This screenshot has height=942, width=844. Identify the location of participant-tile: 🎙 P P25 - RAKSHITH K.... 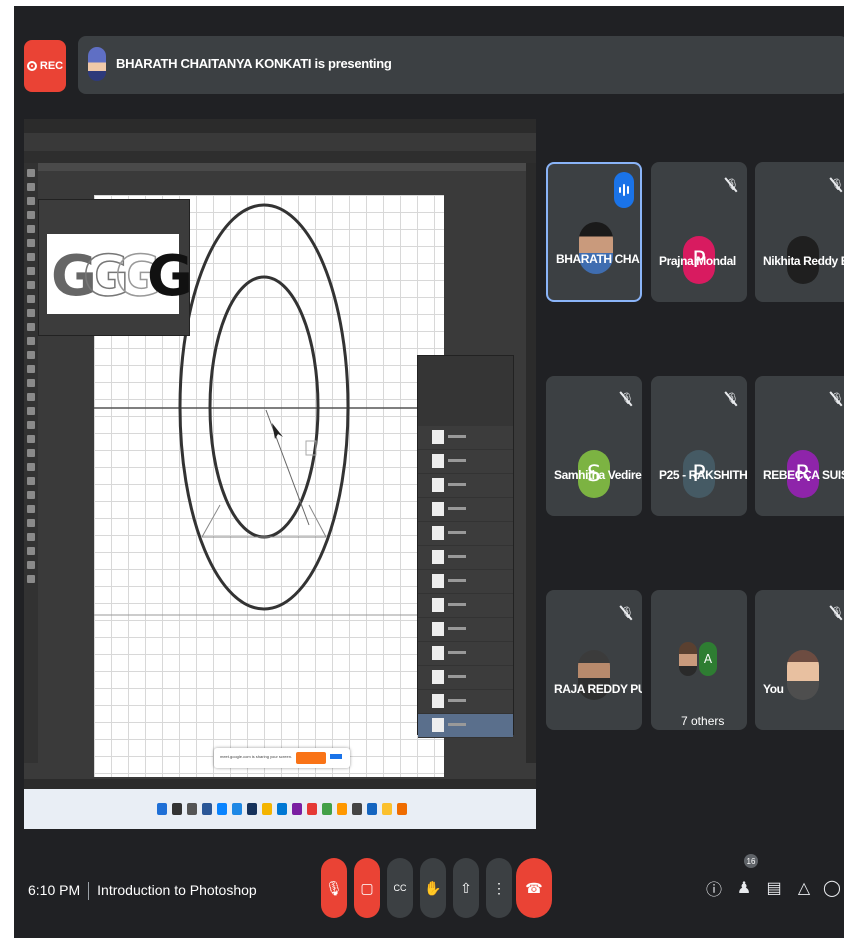
(699, 446).